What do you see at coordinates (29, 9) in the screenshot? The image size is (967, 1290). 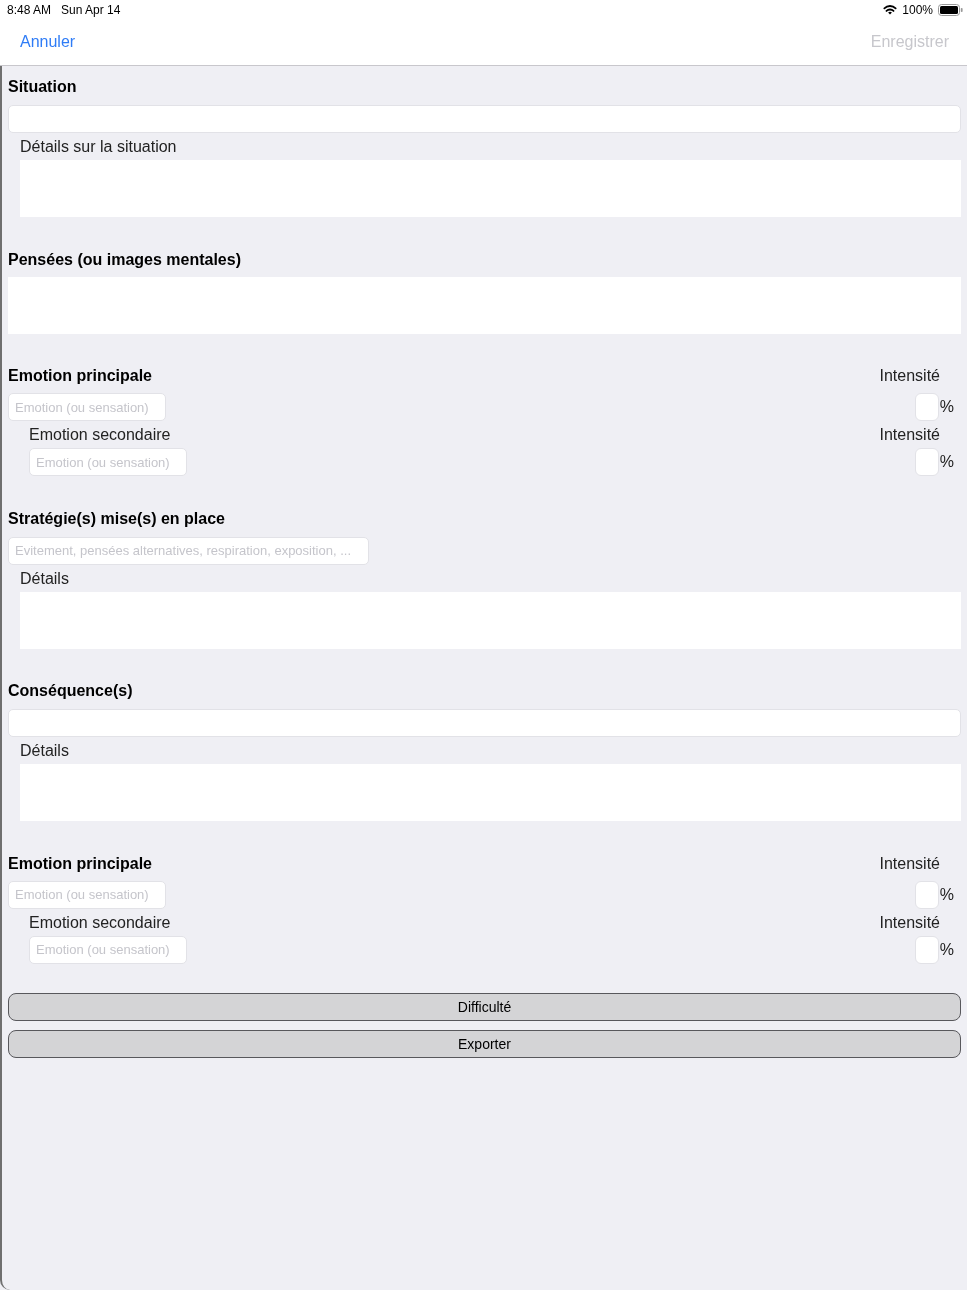 I see `status-time: 8:48 AM` at bounding box center [29, 9].